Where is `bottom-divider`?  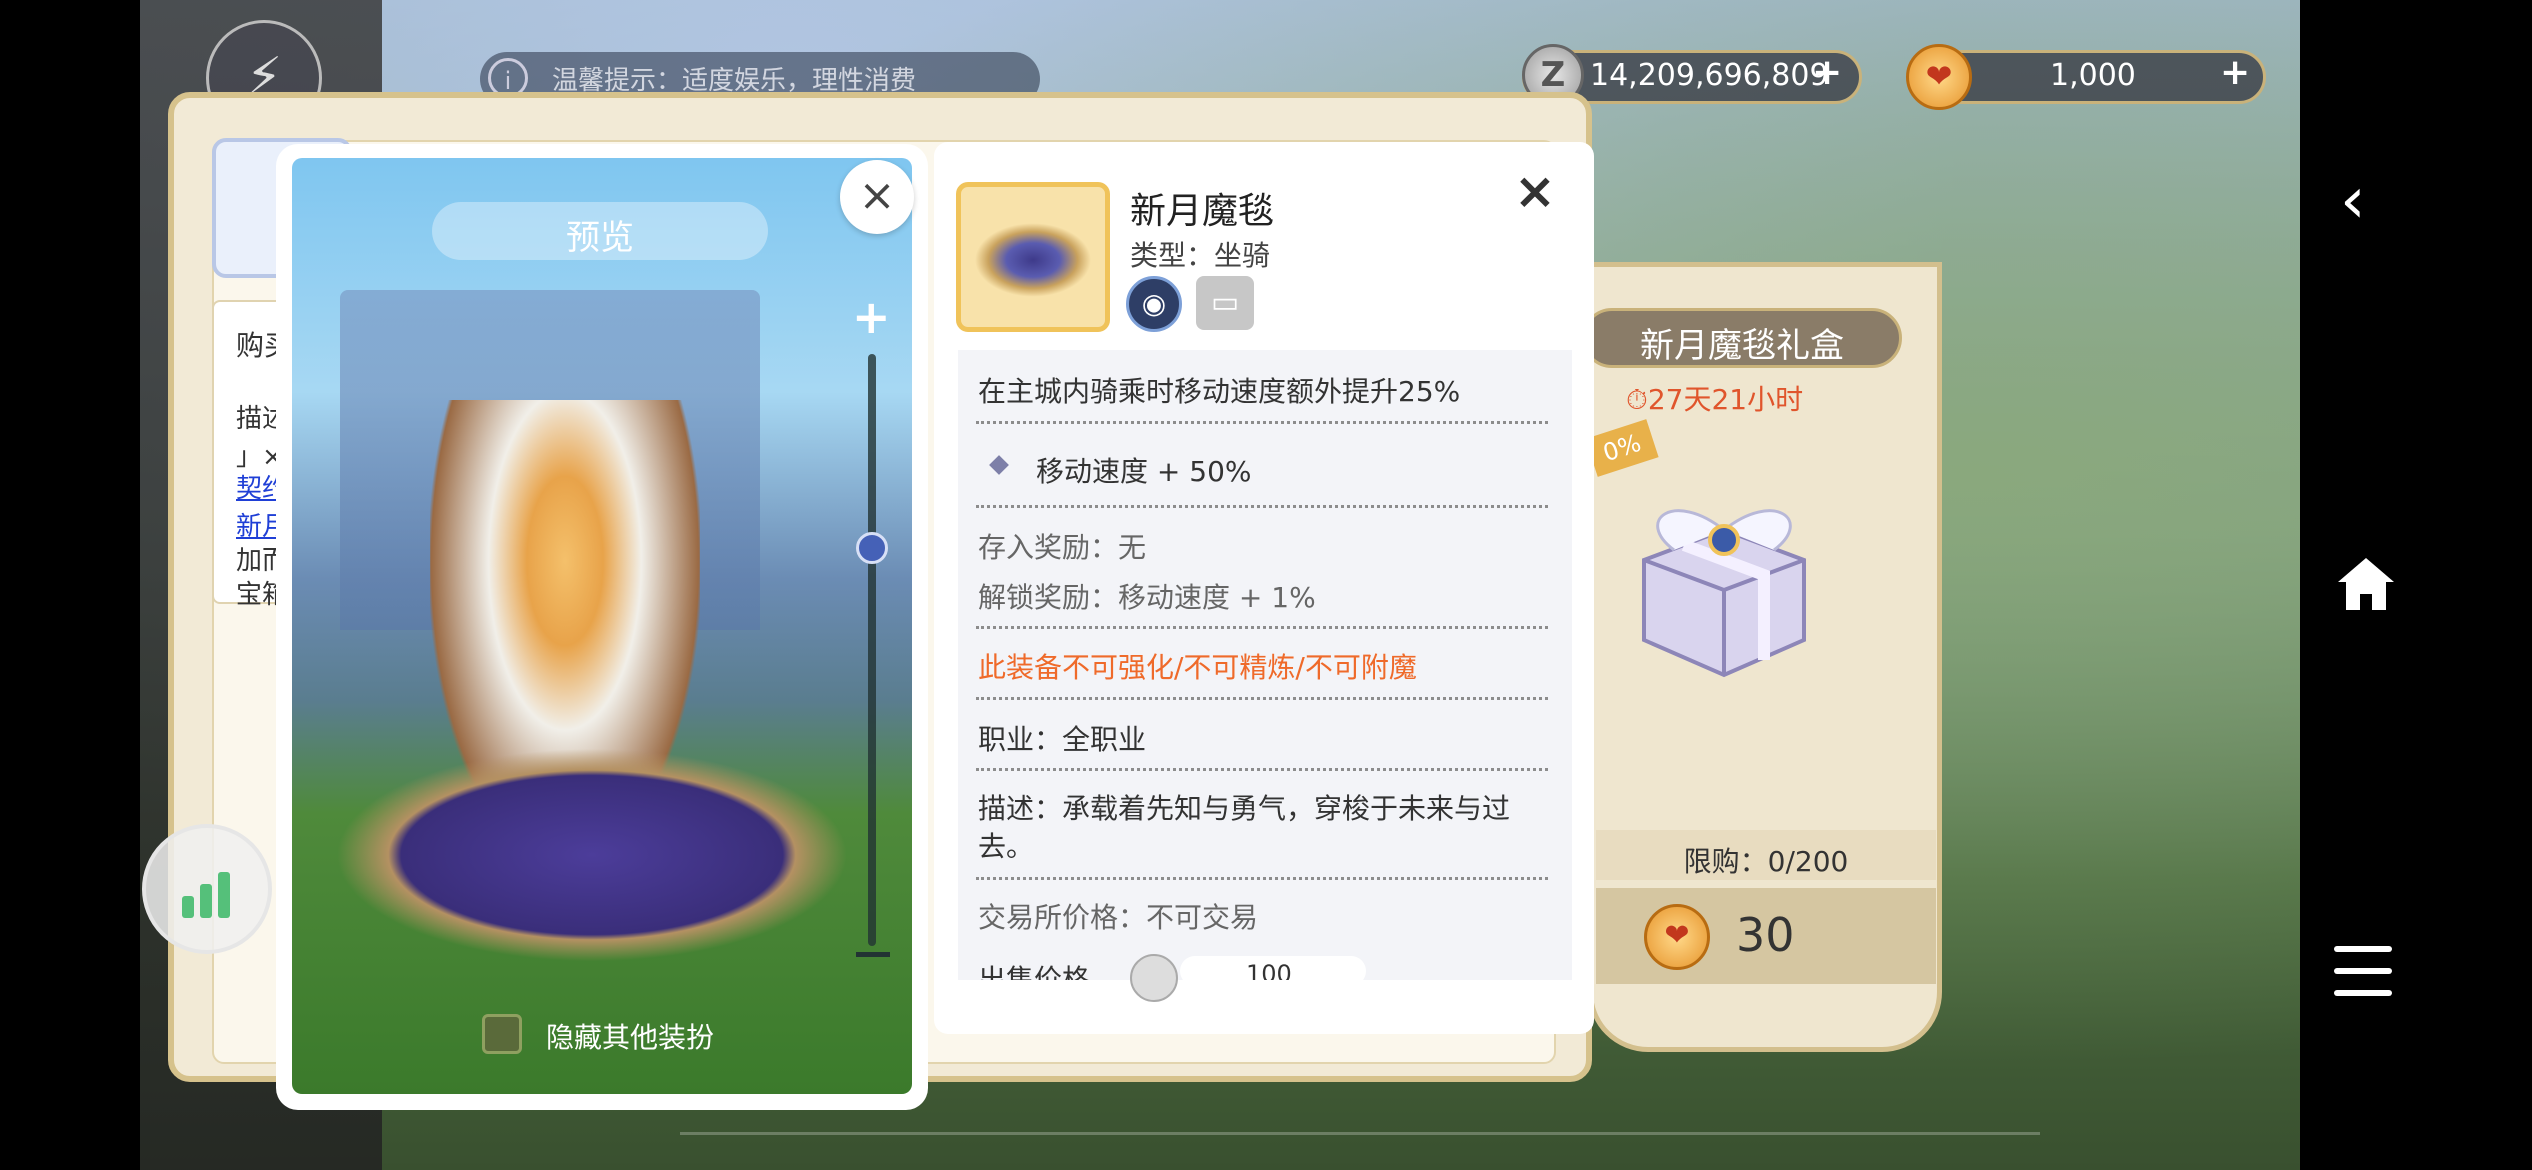 bottom-divider is located at coordinates (1360, 1133).